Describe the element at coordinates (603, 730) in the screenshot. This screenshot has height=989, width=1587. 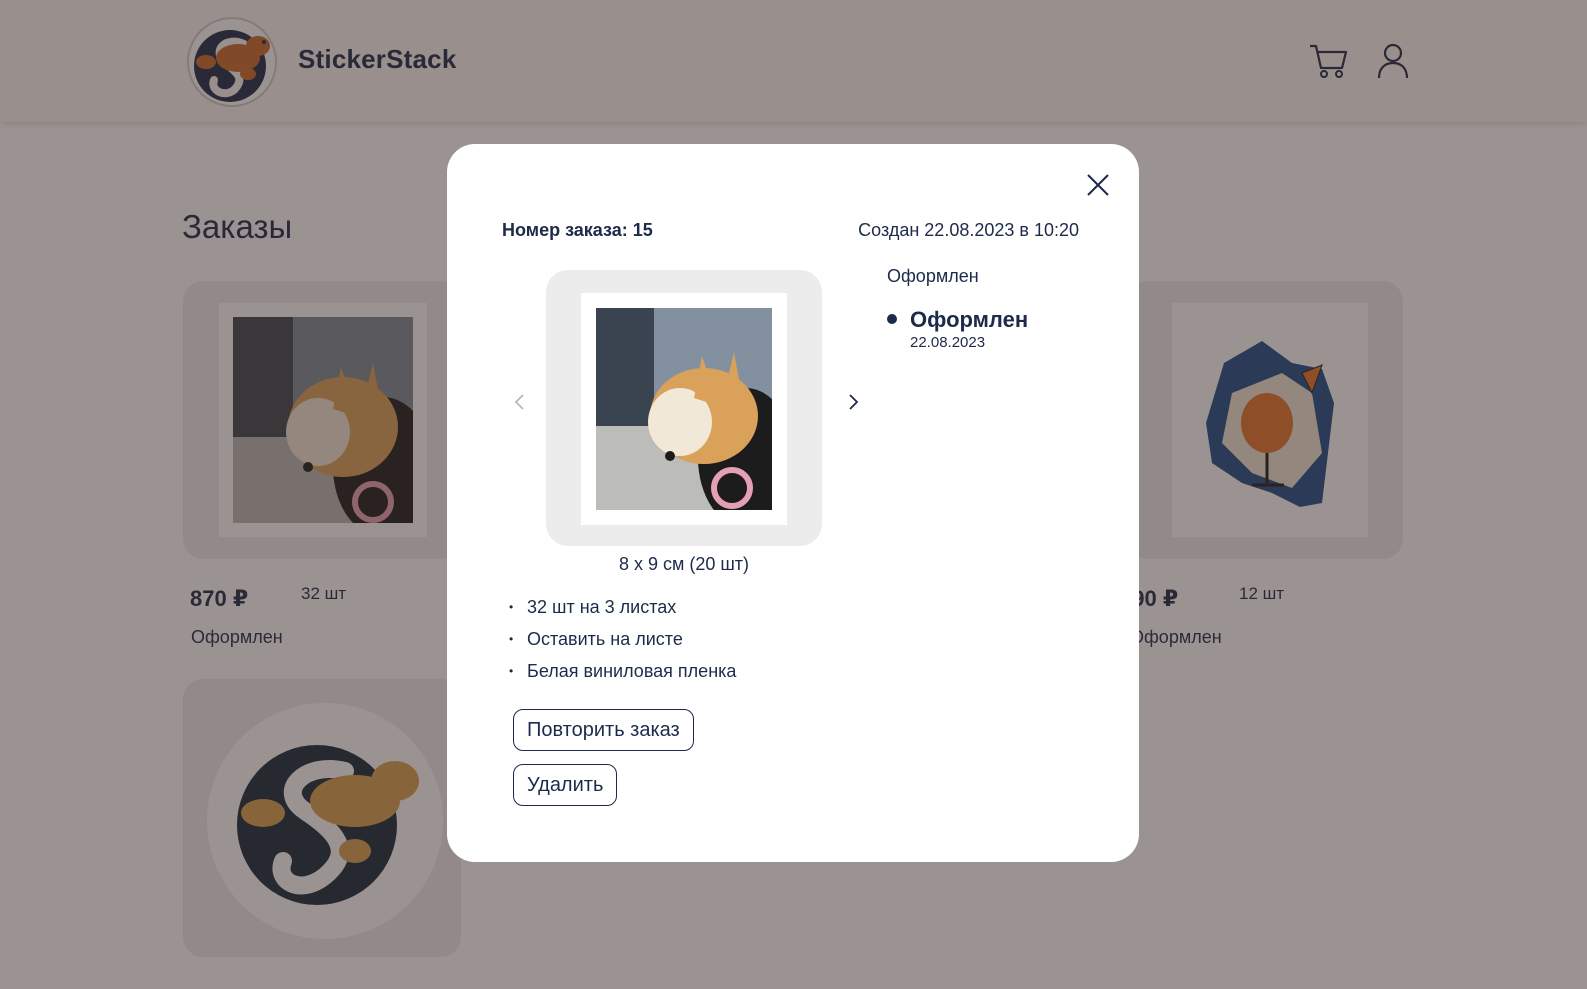
I see `repeat-order-button: Повторить заказ` at that location.